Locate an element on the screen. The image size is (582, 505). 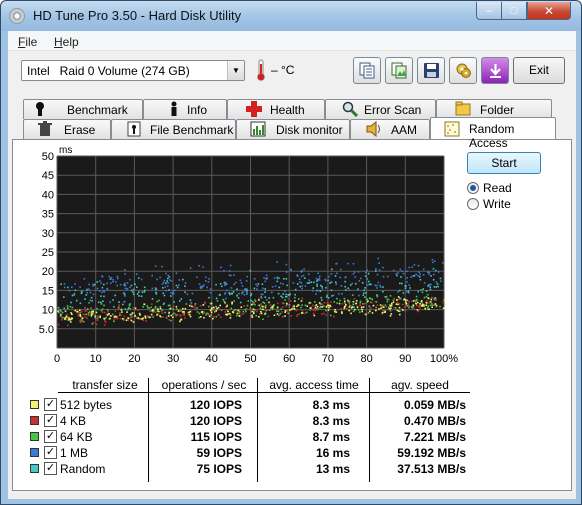
drive-select: Intel Raid 0 Volume (274 GB) ▼ is located at coordinates (133, 70).